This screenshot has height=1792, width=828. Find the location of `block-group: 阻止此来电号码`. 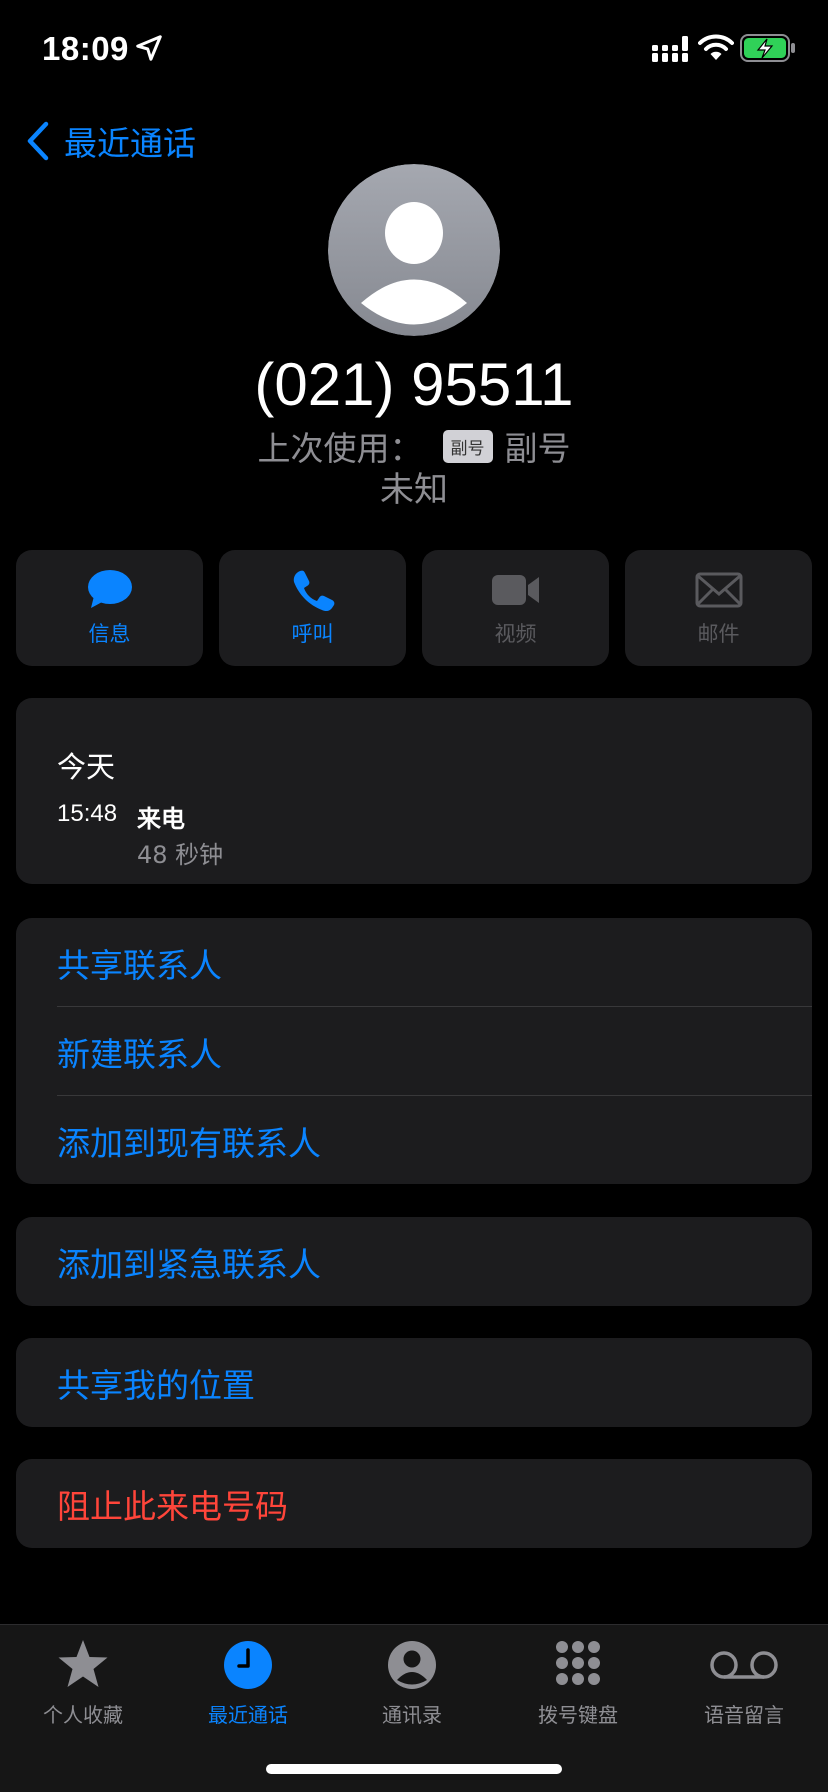

block-group: 阻止此来电号码 is located at coordinates (414, 1503).